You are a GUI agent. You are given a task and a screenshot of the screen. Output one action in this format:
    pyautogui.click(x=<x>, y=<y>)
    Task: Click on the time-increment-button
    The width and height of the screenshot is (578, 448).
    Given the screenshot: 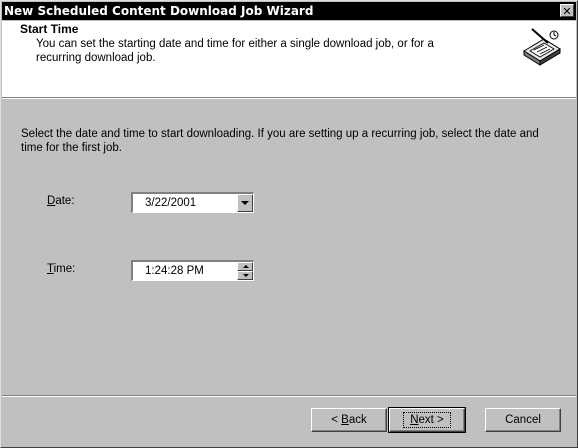 What is the action you would take?
    pyautogui.click(x=245, y=266)
    